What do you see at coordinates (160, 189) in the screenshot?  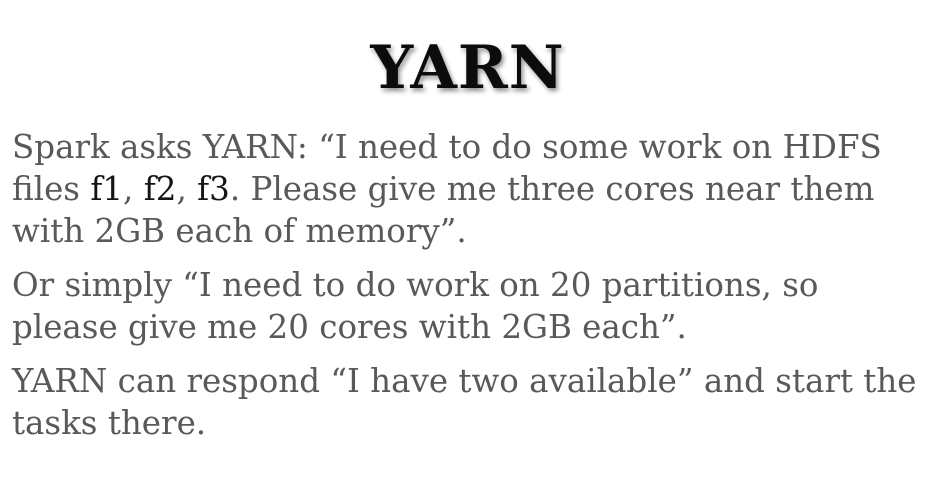 I see `file-name-f2: f2` at bounding box center [160, 189].